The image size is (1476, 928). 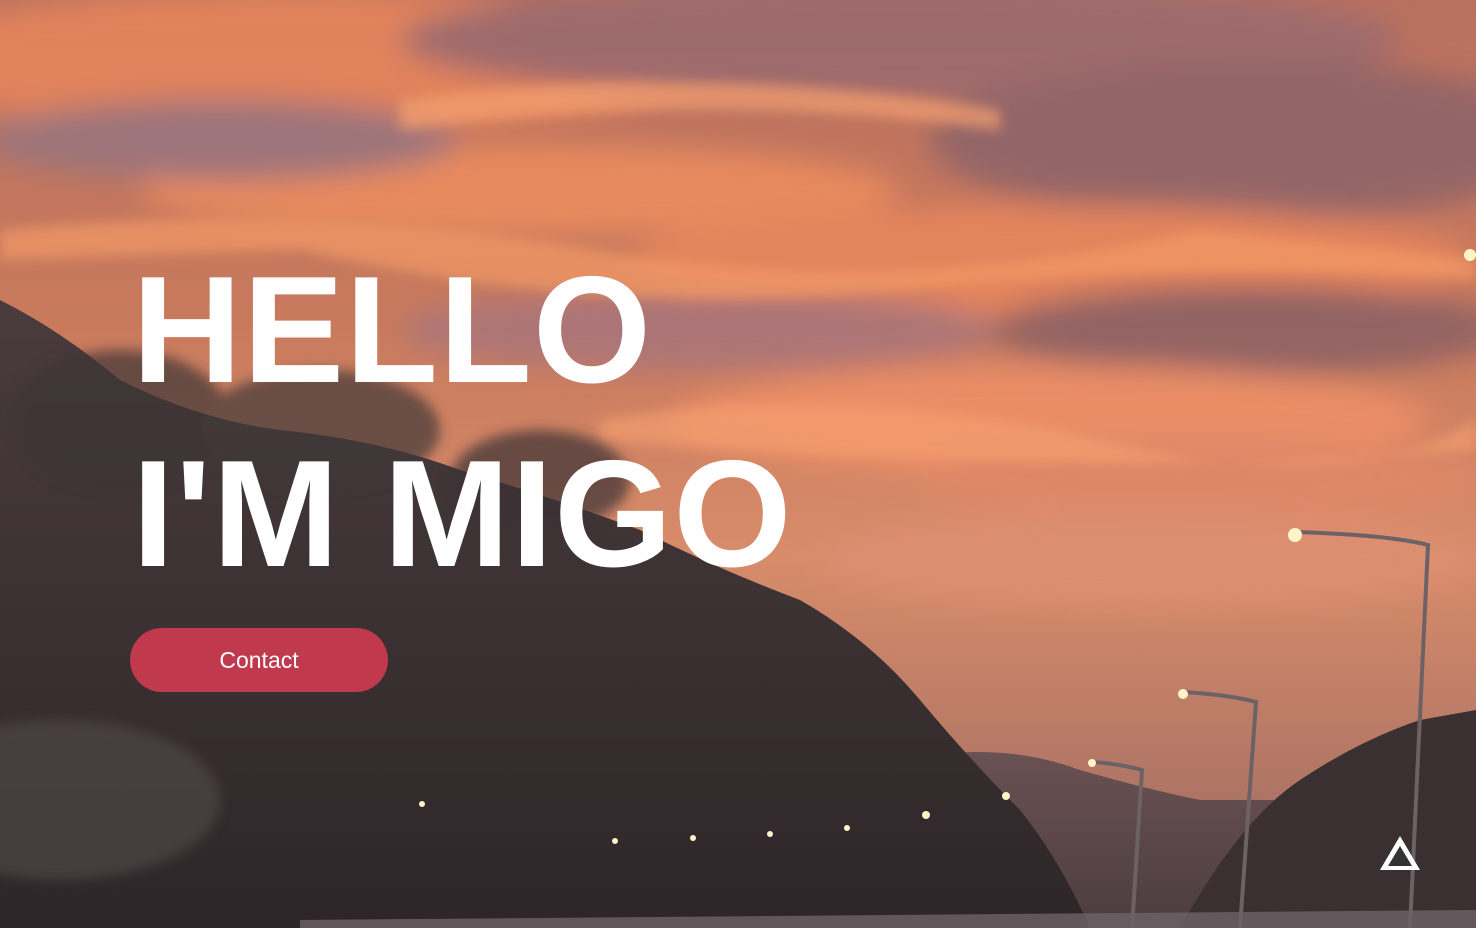 What do you see at coordinates (462, 514) in the screenshot?
I see `hero-heading-line2: I'M MIGO` at bounding box center [462, 514].